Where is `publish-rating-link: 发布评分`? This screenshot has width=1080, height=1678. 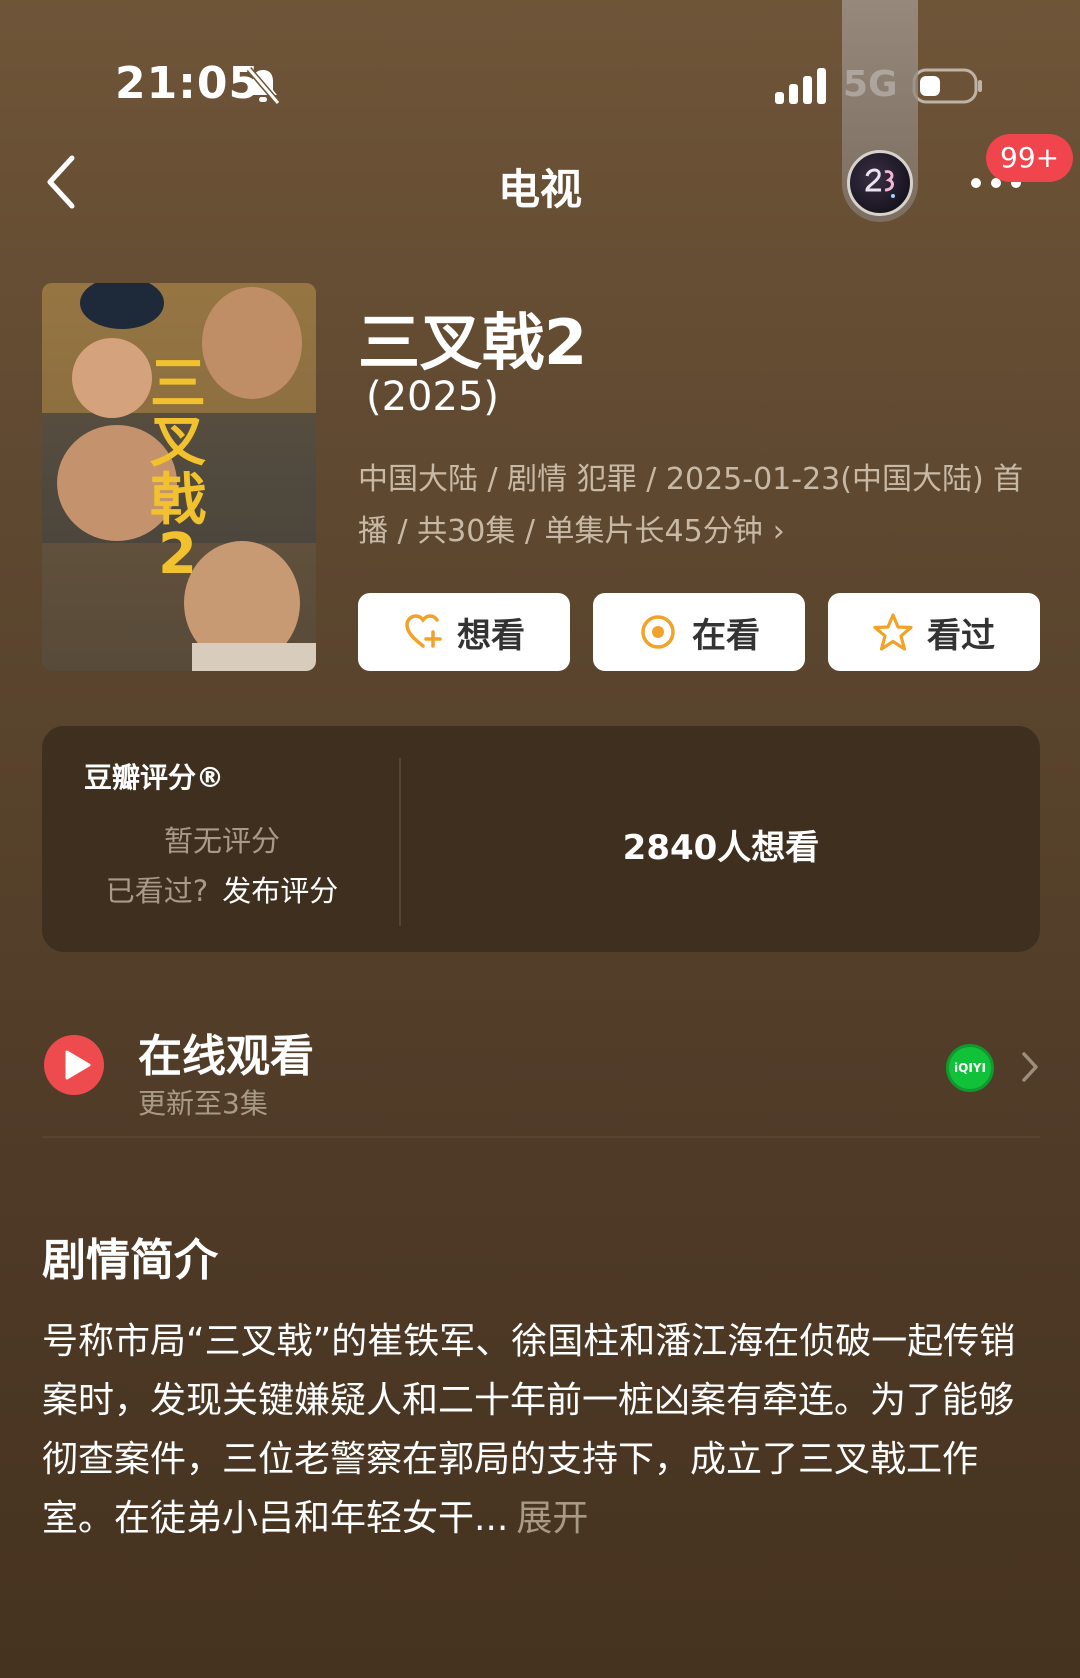 publish-rating-link: 发布评分 is located at coordinates (280, 891).